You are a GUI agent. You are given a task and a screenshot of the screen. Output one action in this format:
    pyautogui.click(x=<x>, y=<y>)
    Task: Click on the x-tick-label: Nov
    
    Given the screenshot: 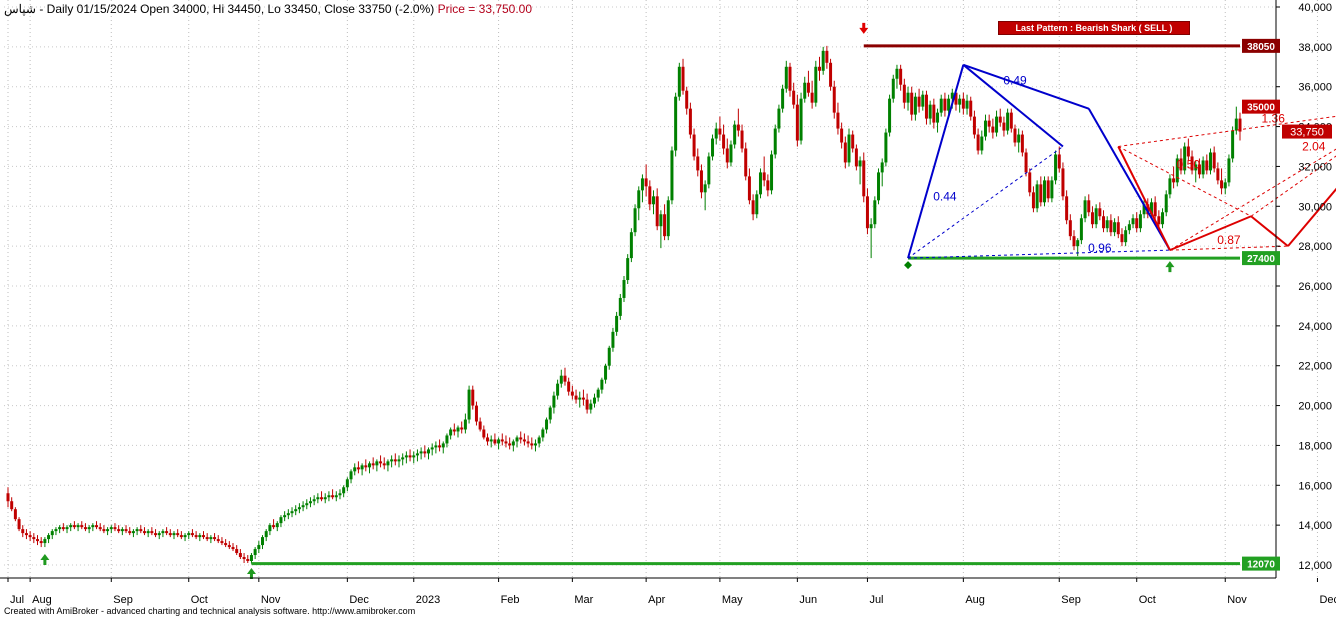 What is the action you would take?
    pyautogui.click(x=271, y=600)
    